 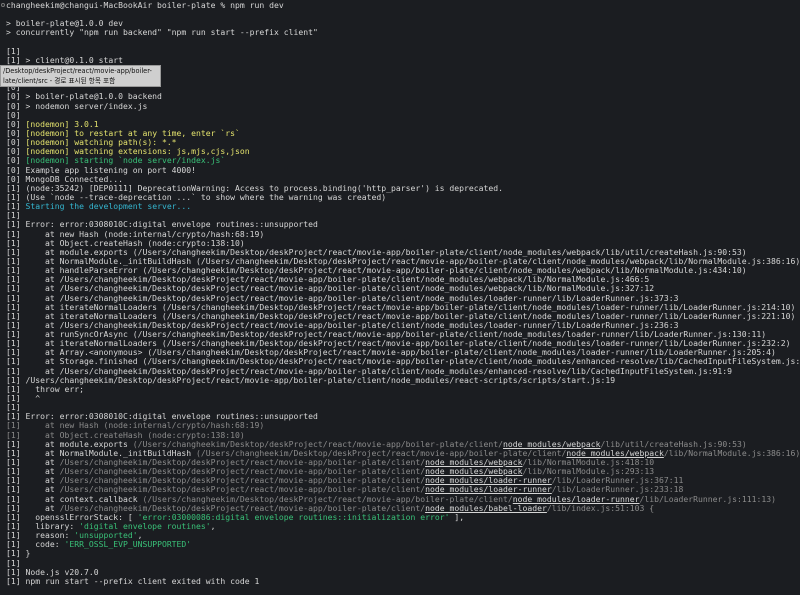 I want to click on terminal-text-segment: 'unsupported', so click(x=106, y=536).